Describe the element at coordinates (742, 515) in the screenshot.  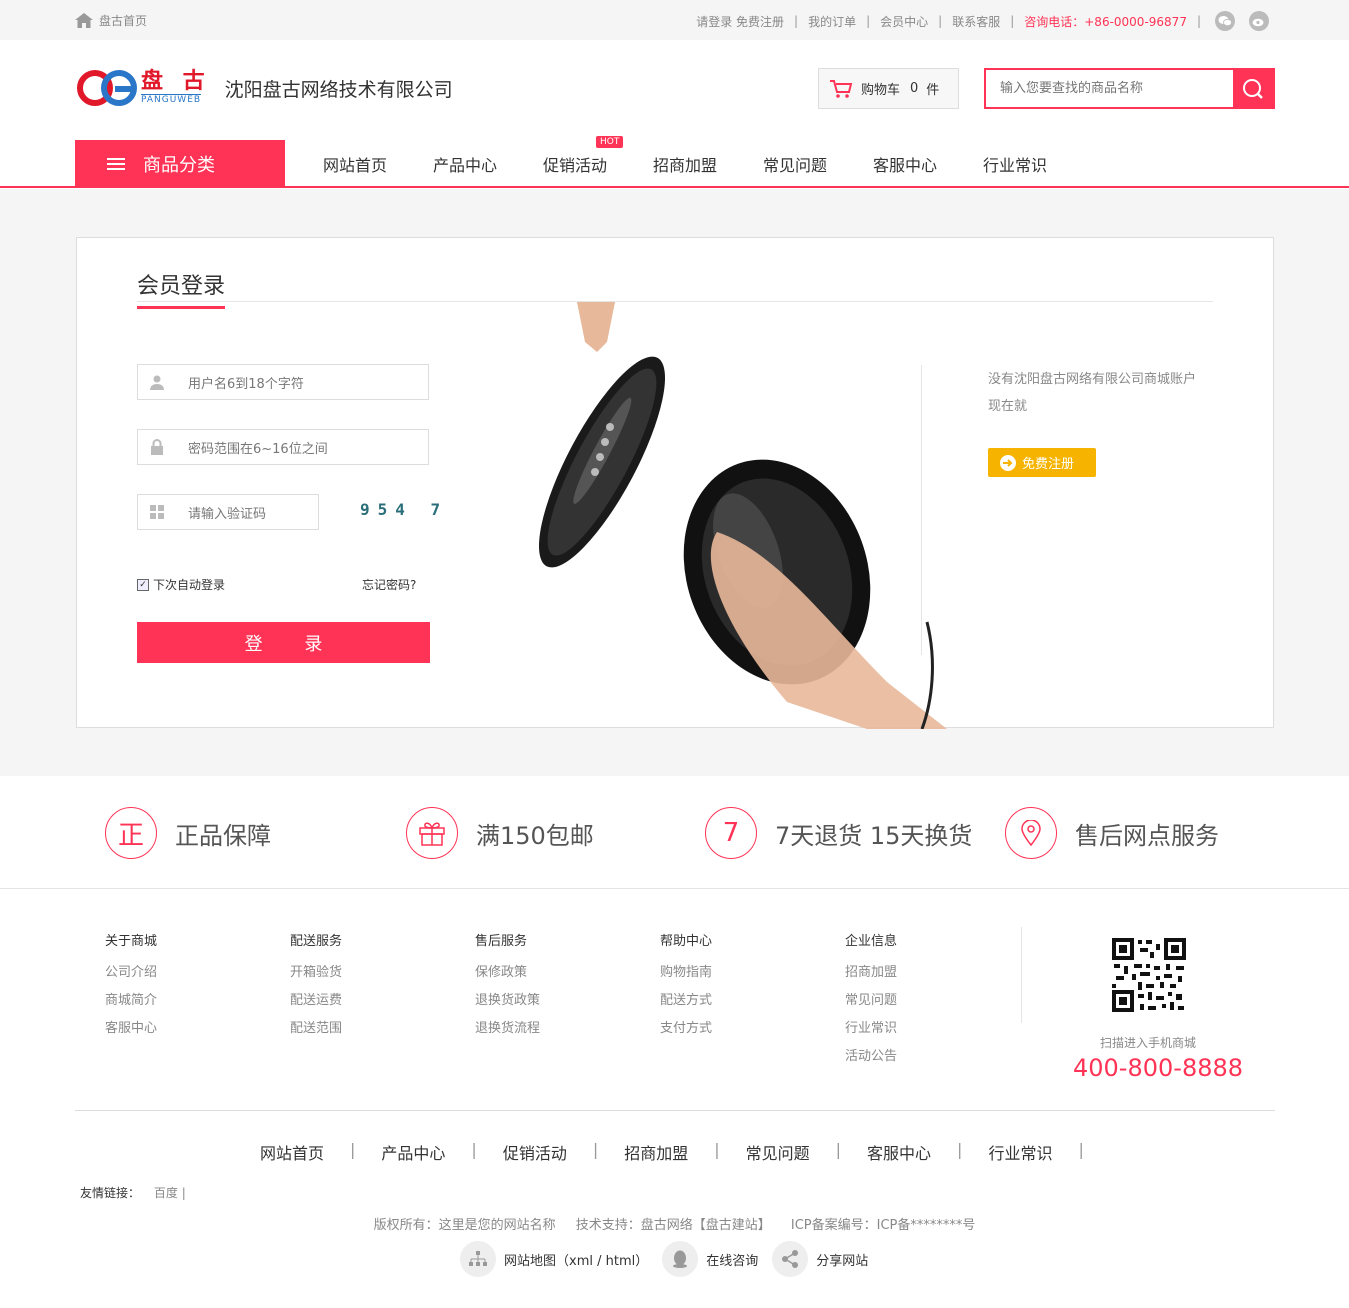
I see `product-image` at that location.